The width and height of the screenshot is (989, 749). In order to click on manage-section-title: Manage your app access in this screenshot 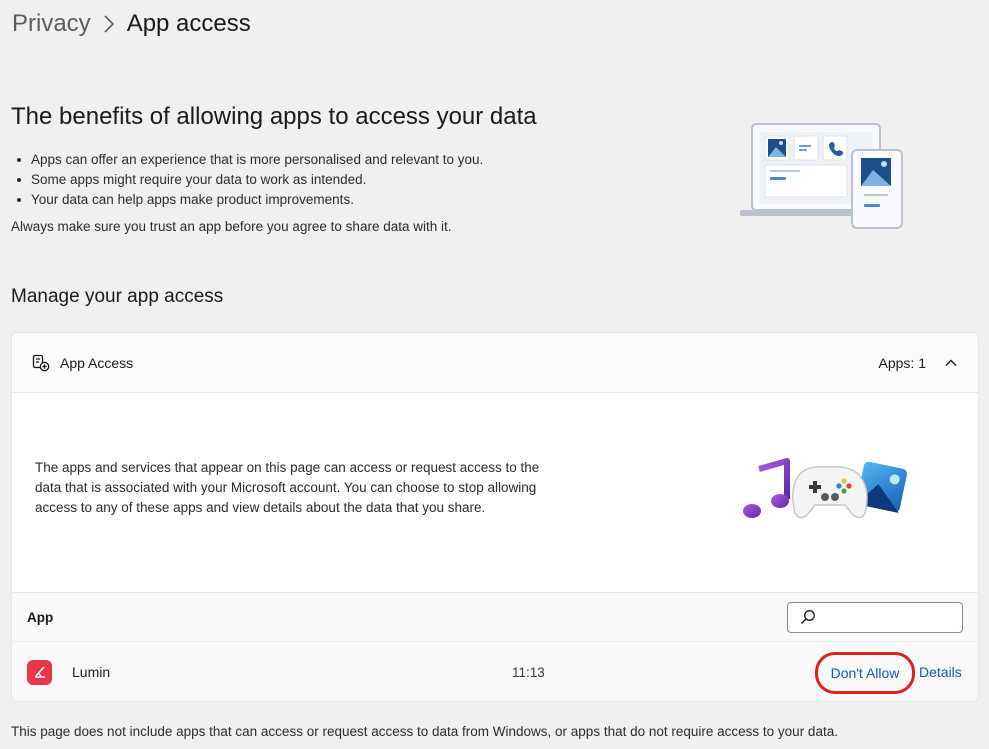, I will do `click(117, 296)`.